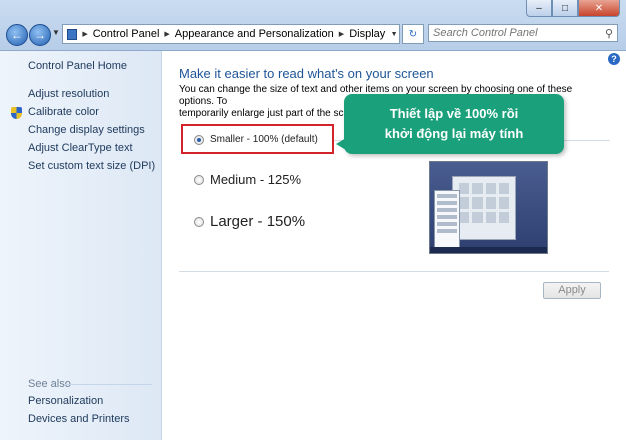 The height and width of the screenshot is (440, 626). What do you see at coordinates (258, 221) in the screenshot?
I see `option-label: Larger - 150%` at bounding box center [258, 221].